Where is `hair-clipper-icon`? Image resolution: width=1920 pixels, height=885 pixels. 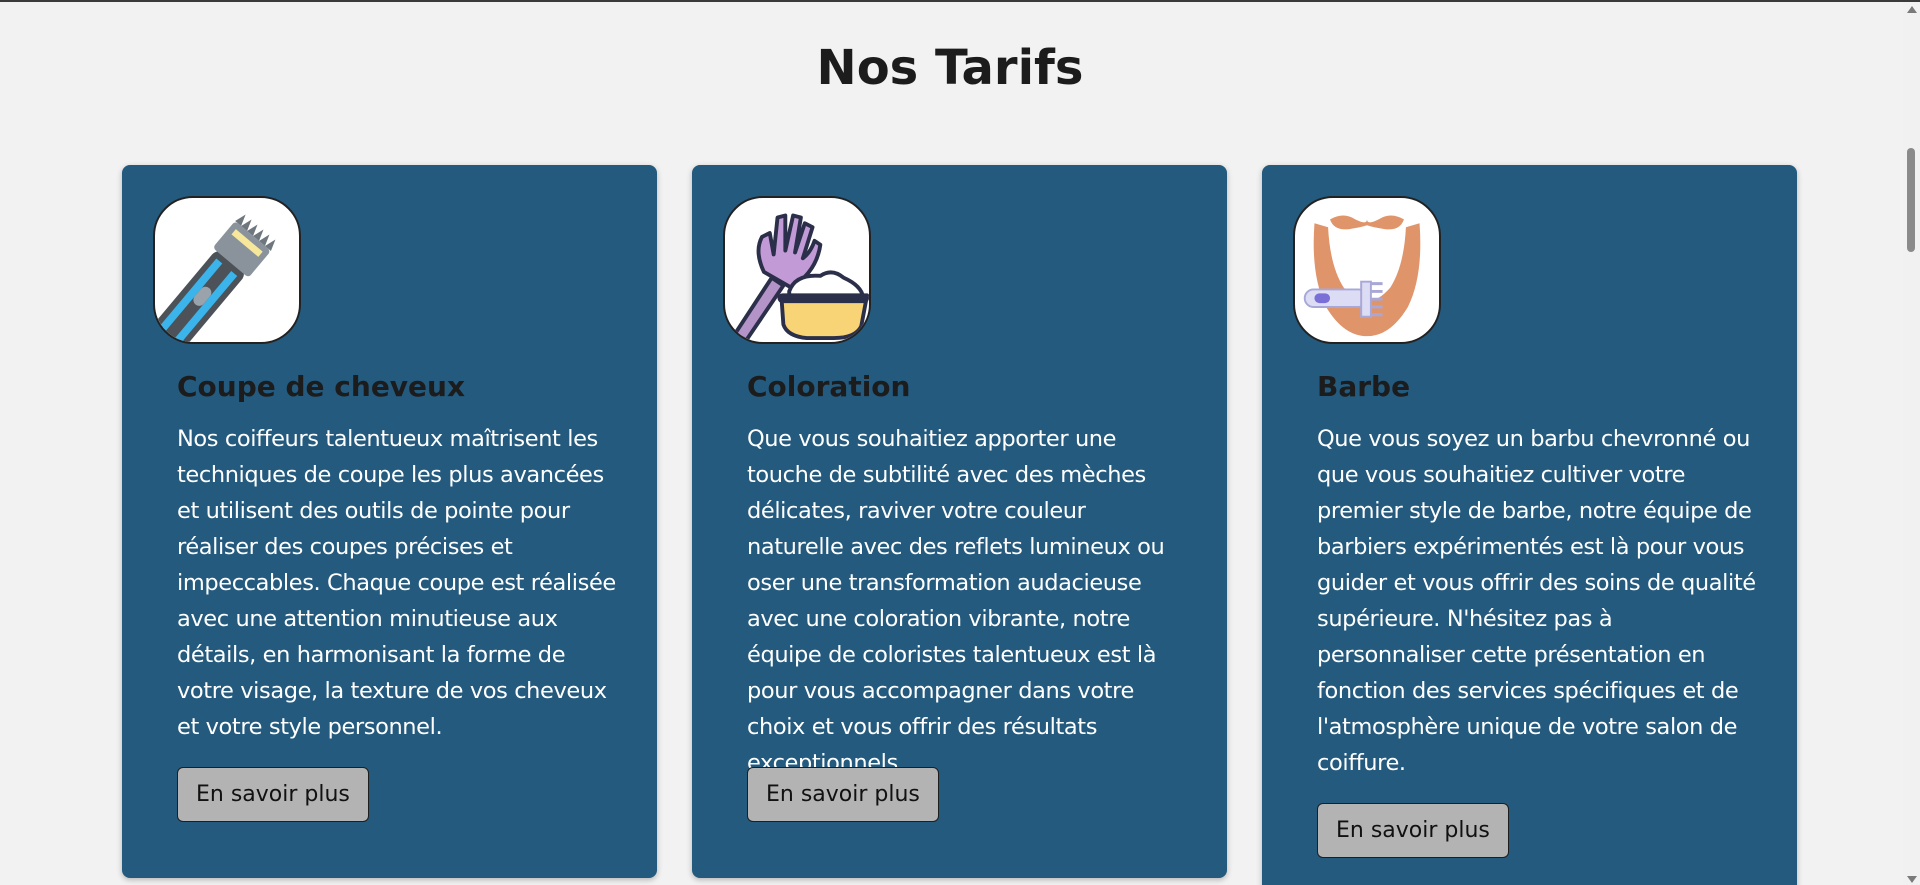
hair-clipper-icon is located at coordinates (227, 270).